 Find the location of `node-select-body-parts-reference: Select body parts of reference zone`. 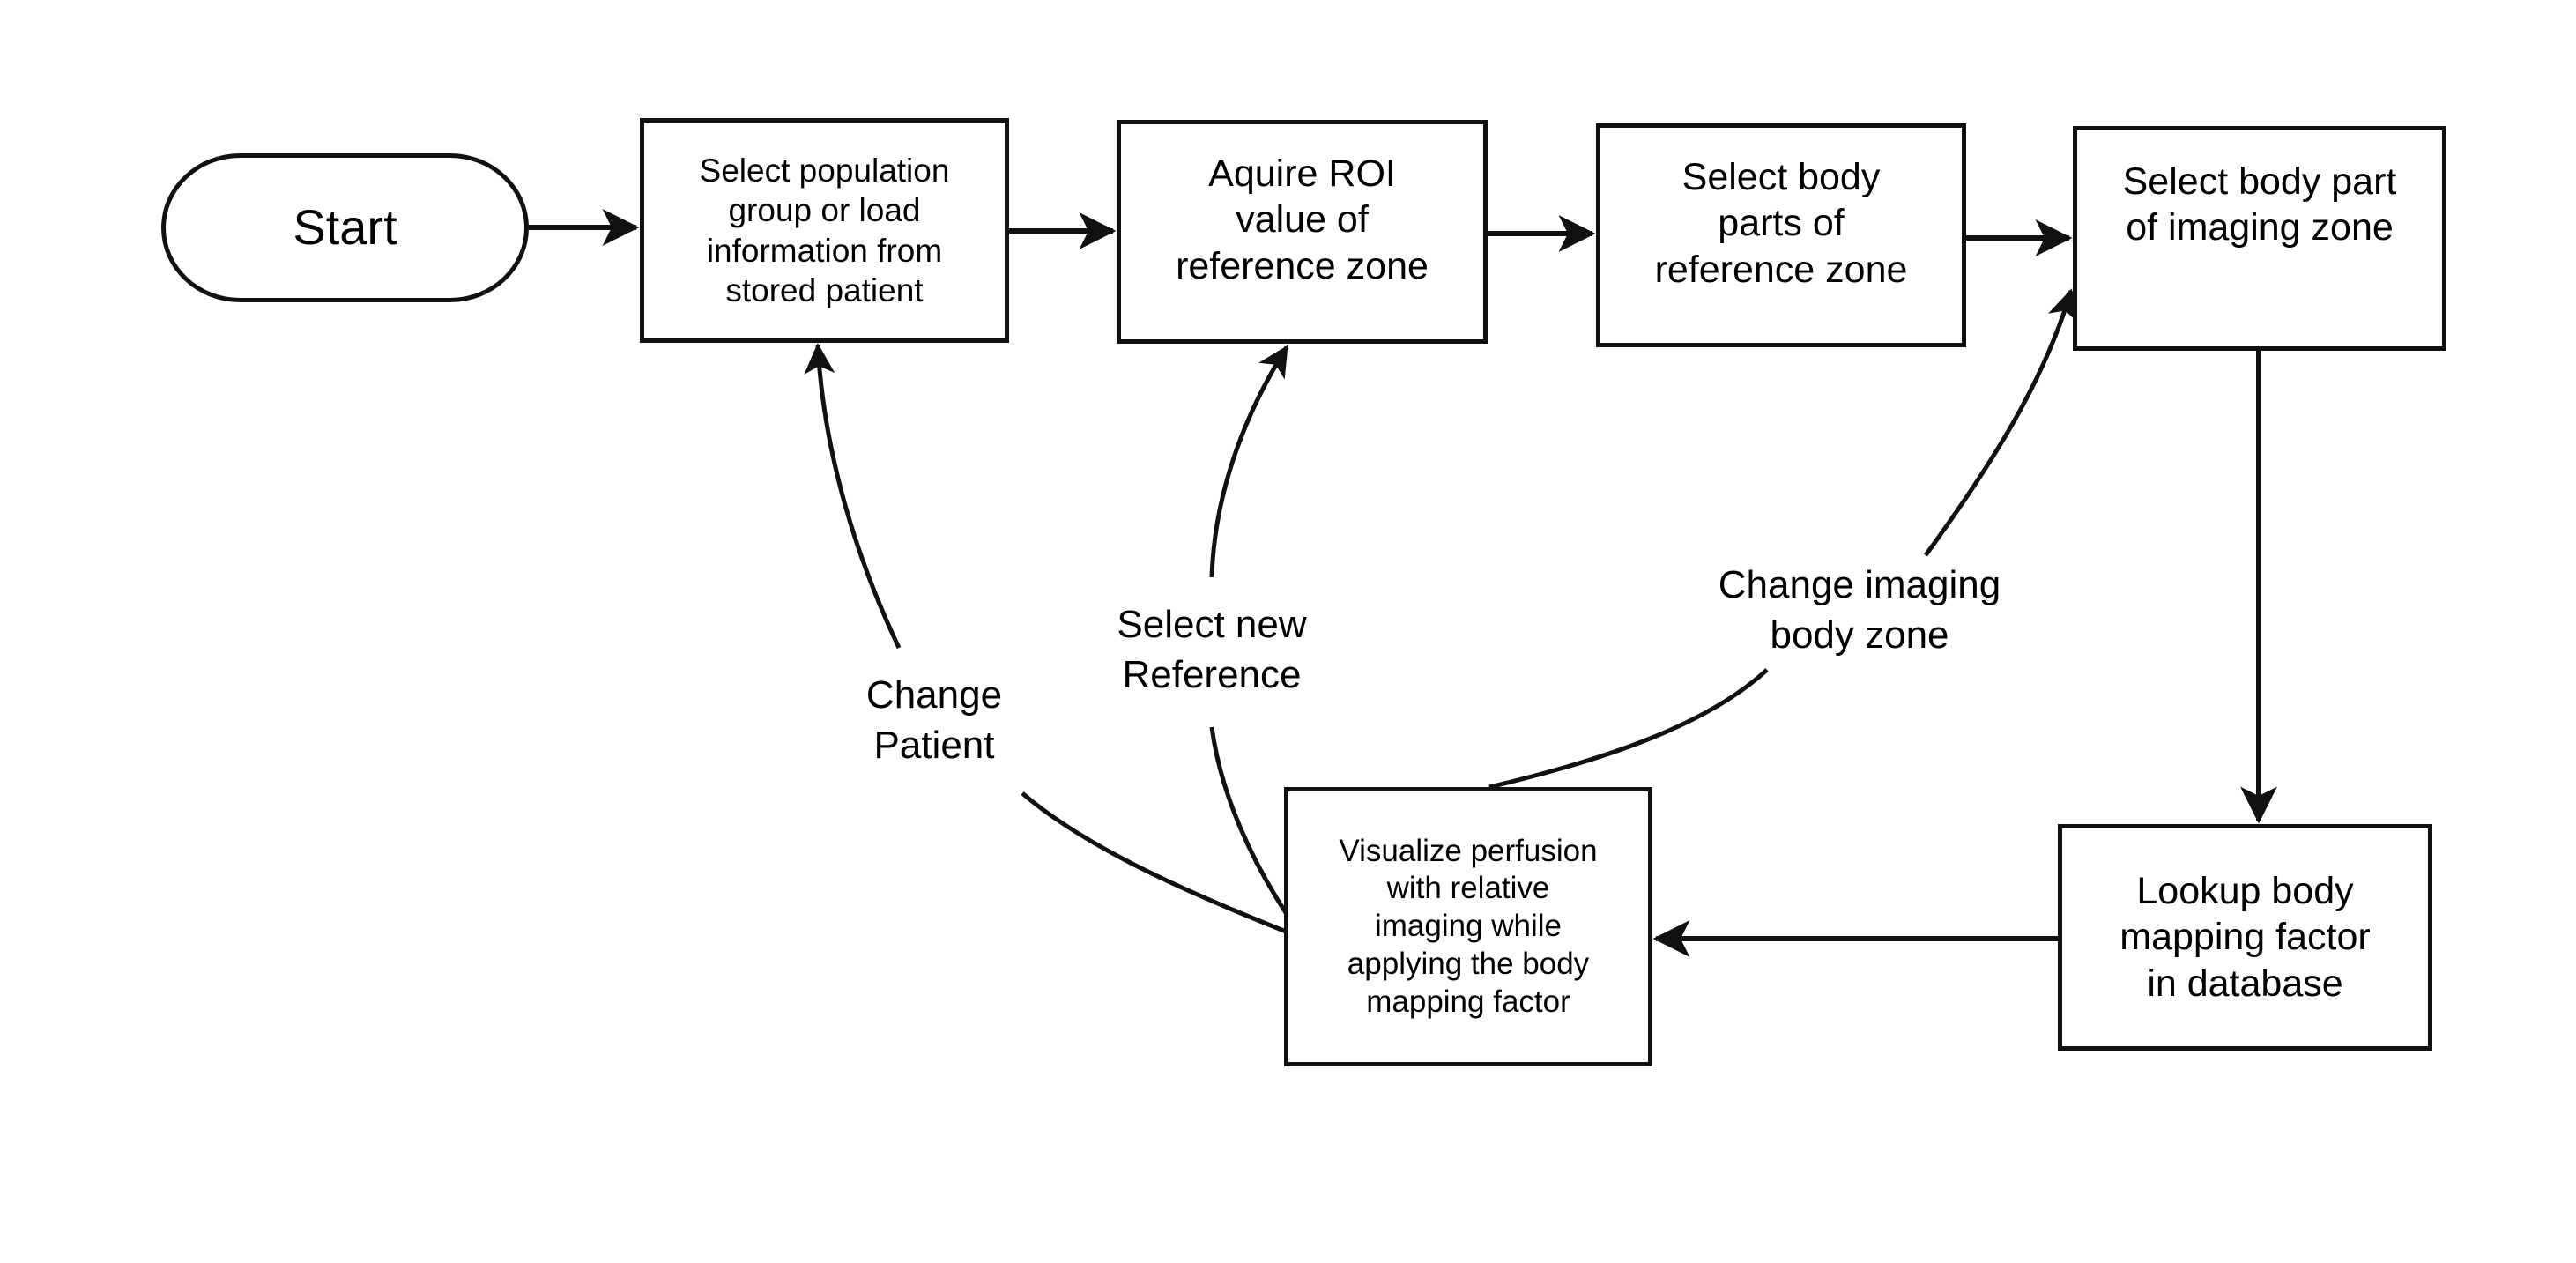

node-select-body-parts-reference: Select body parts of reference zone is located at coordinates (1781, 235).